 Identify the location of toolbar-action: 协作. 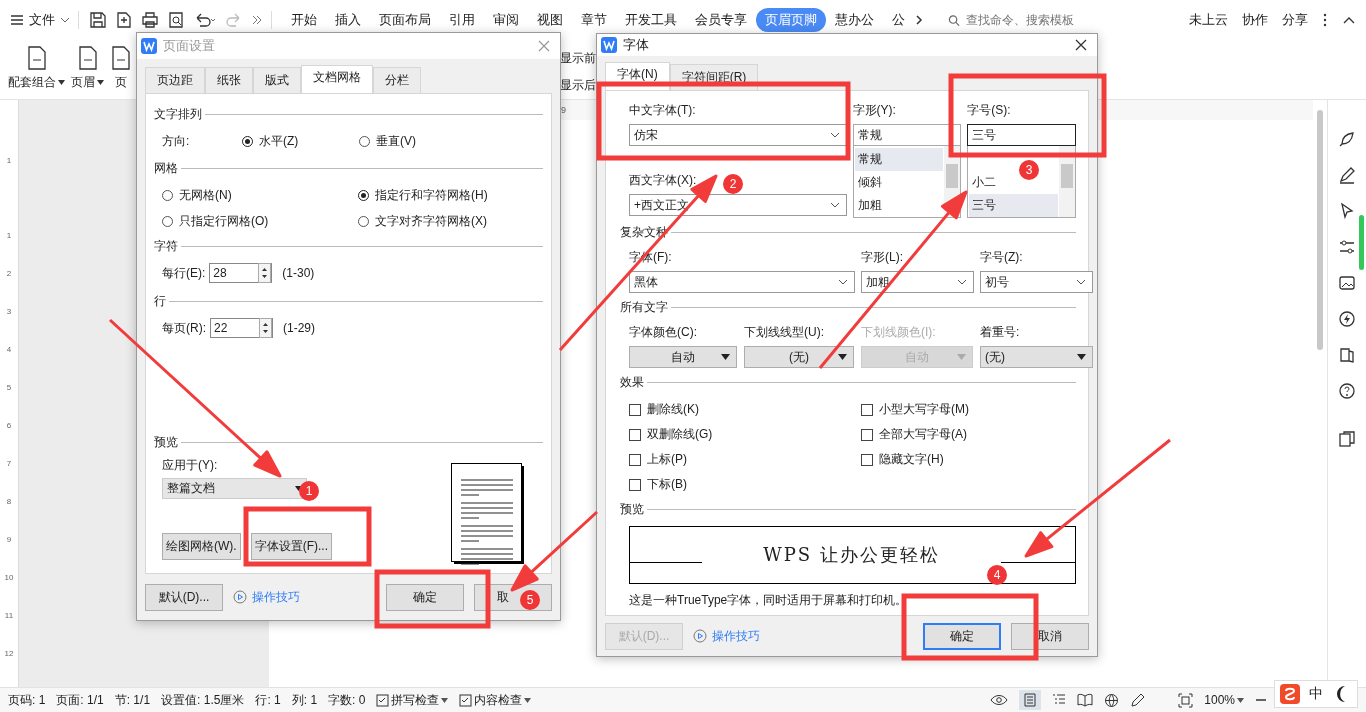
(1255, 20).